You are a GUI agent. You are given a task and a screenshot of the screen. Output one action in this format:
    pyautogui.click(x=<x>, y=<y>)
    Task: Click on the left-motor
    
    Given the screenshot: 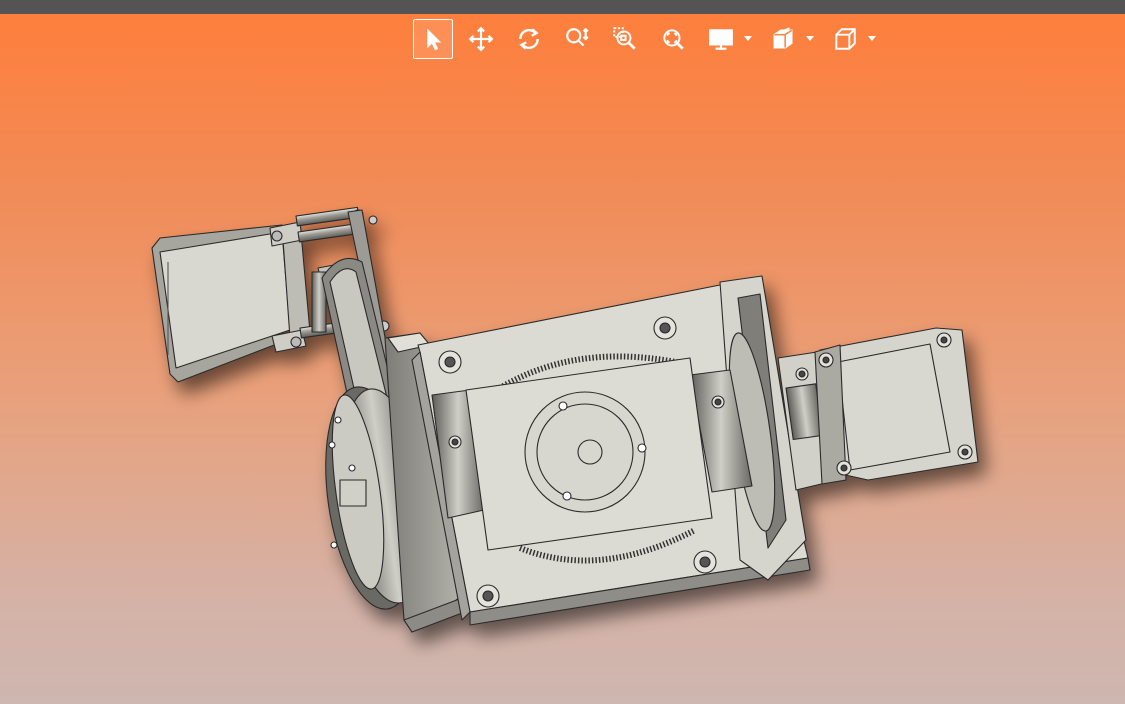 What is the action you would take?
    pyautogui.click(x=231, y=302)
    